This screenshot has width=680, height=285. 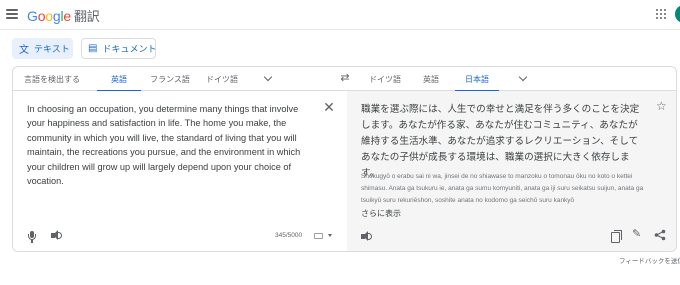 What do you see at coordinates (431, 79) in the screenshot?
I see `tab-target-english: 英語` at bounding box center [431, 79].